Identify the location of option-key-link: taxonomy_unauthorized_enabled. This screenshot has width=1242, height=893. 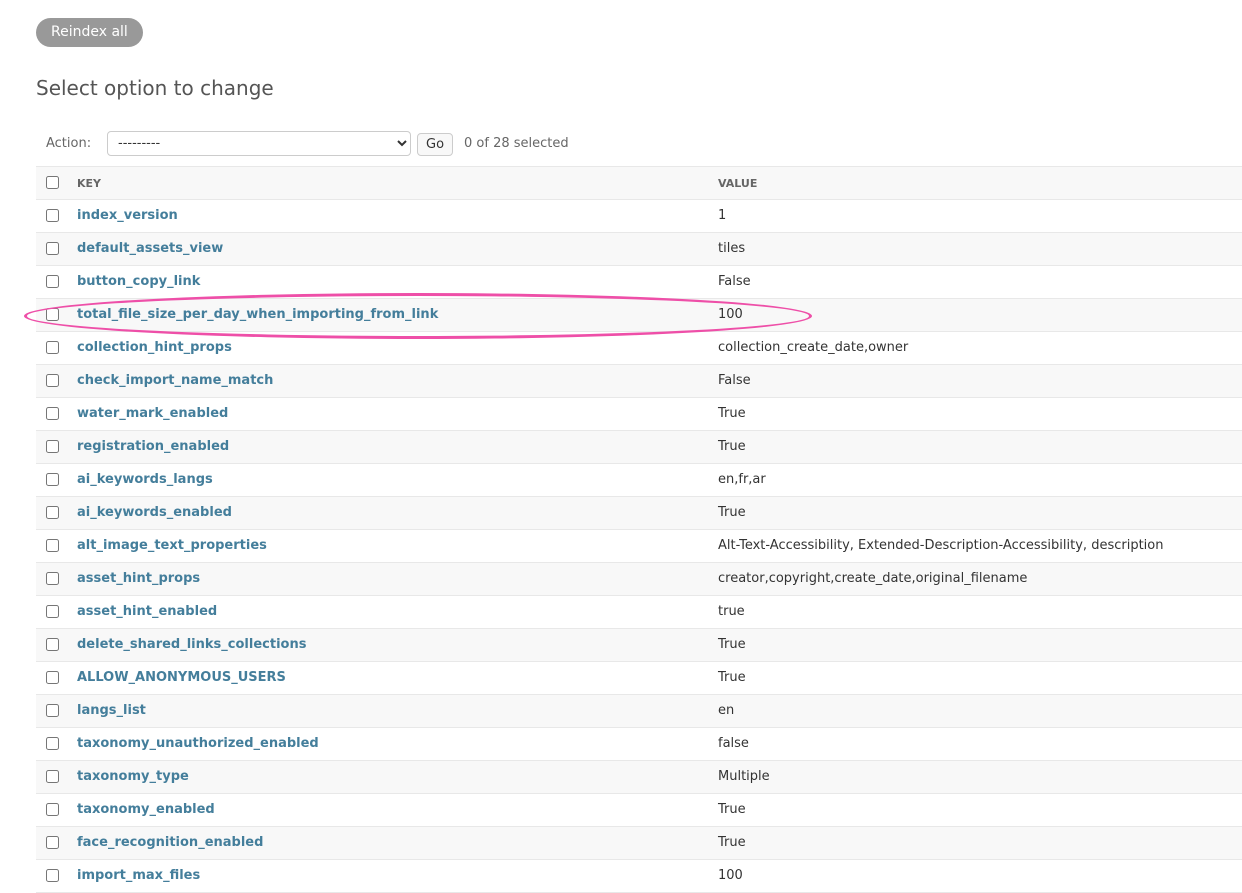
(198, 743).